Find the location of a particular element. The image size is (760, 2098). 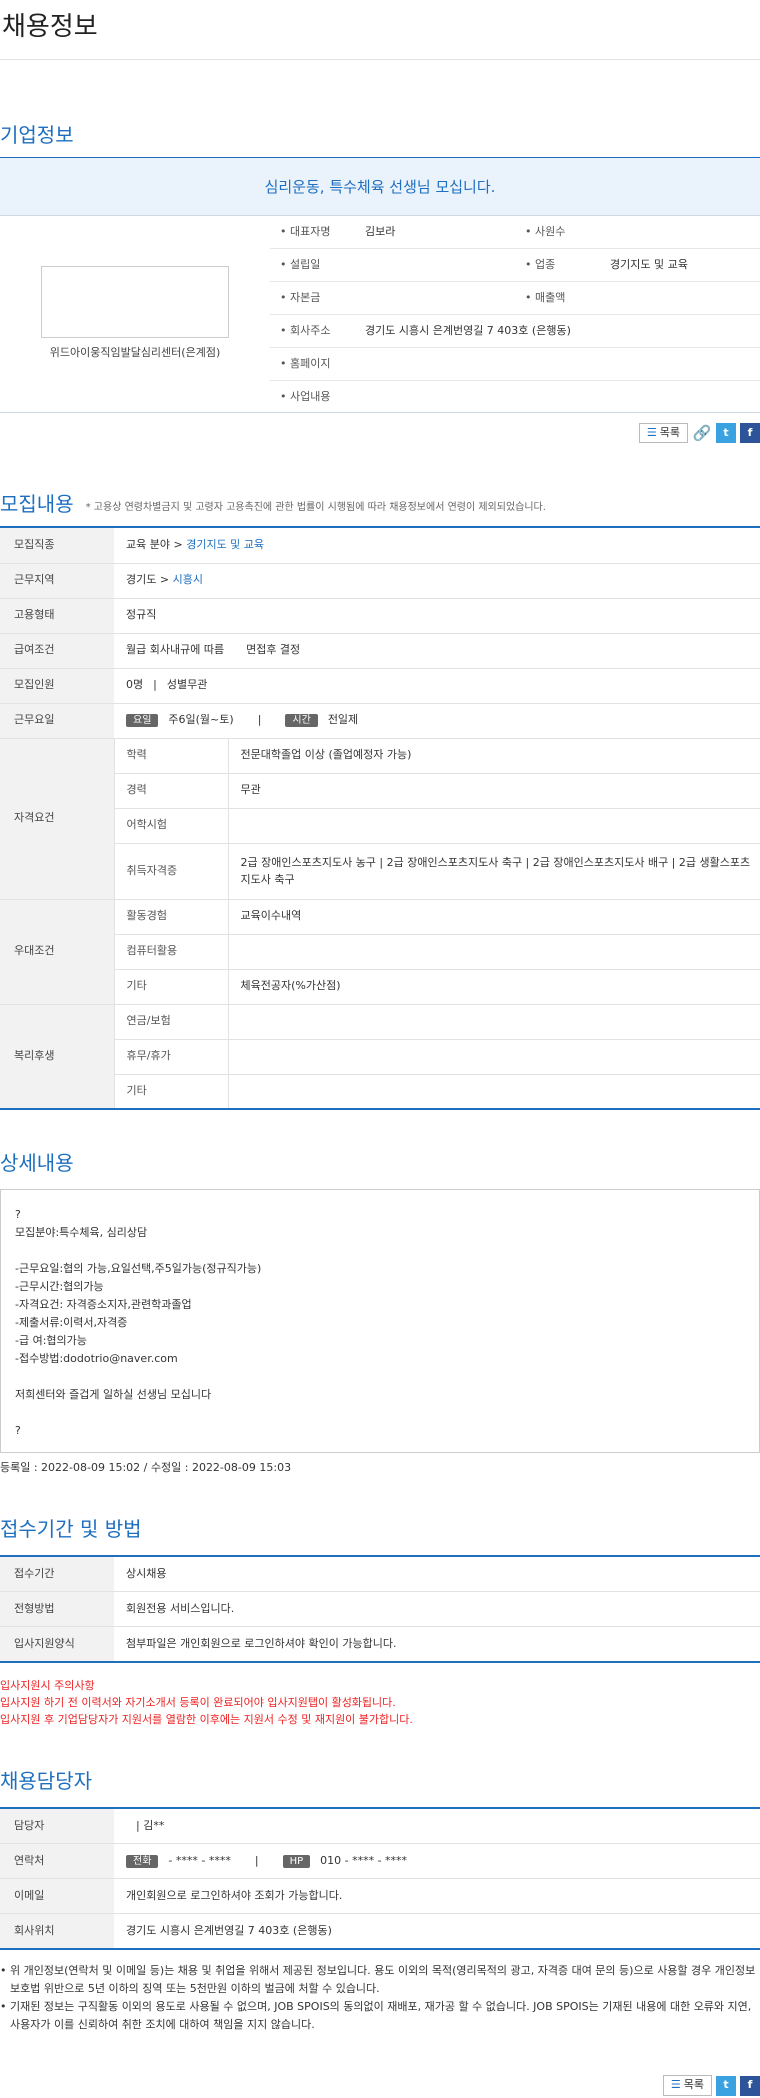

ceo-field: 대표자명김보라 is located at coordinates (392, 232).